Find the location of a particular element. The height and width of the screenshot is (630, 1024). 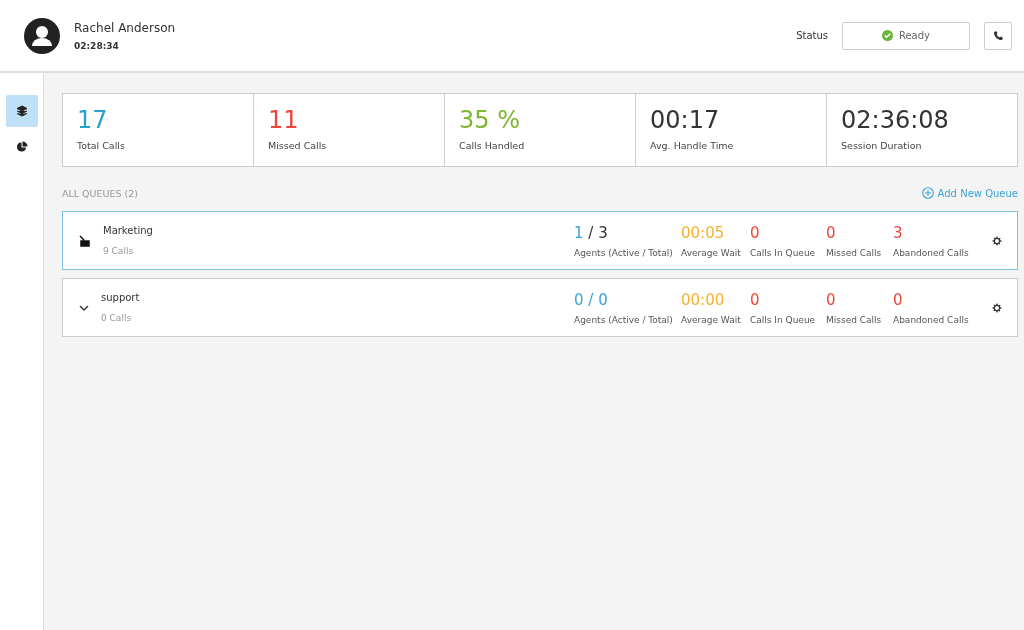

stat-value: 35 % is located at coordinates (490, 120).